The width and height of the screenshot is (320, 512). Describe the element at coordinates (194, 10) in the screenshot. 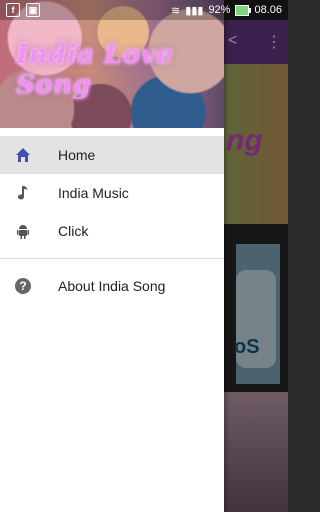

I see `signal-icon: ▮▮▮` at that location.